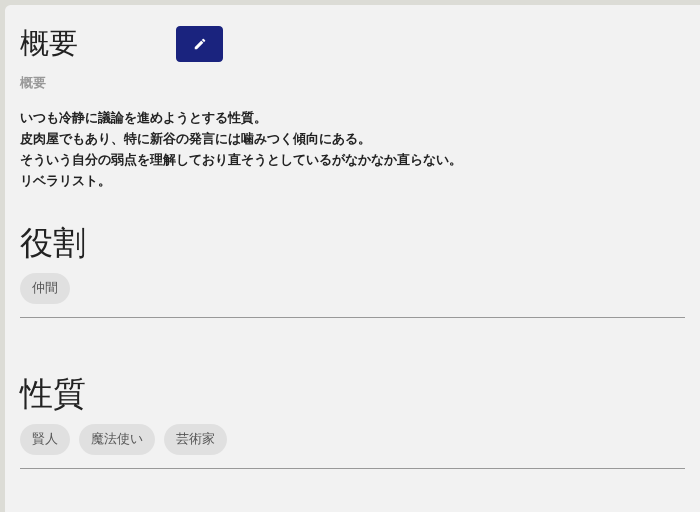  Describe the element at coordinates (195, 439) in the screenshot. I see `tag-chip: 芸術家` at that location.